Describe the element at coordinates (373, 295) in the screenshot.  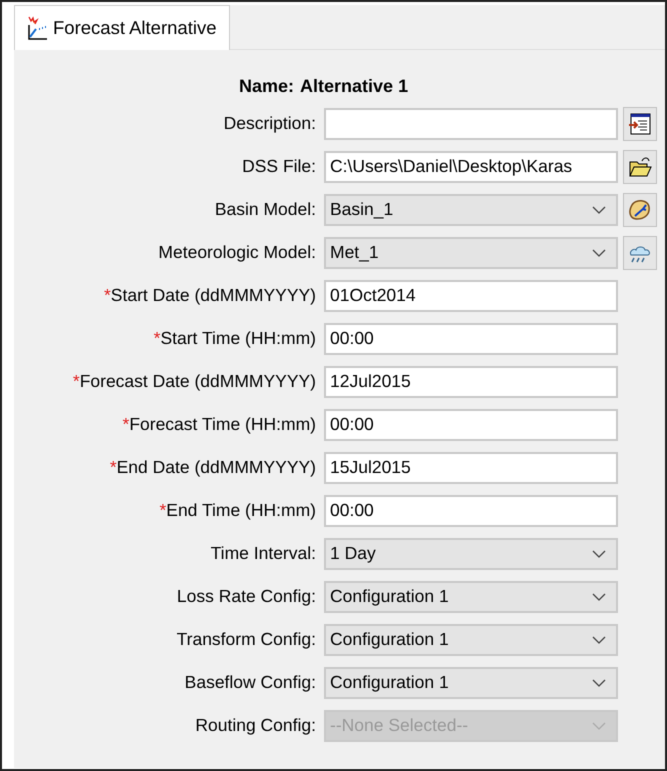
I see `field-value: 01Oct2014` at that location.